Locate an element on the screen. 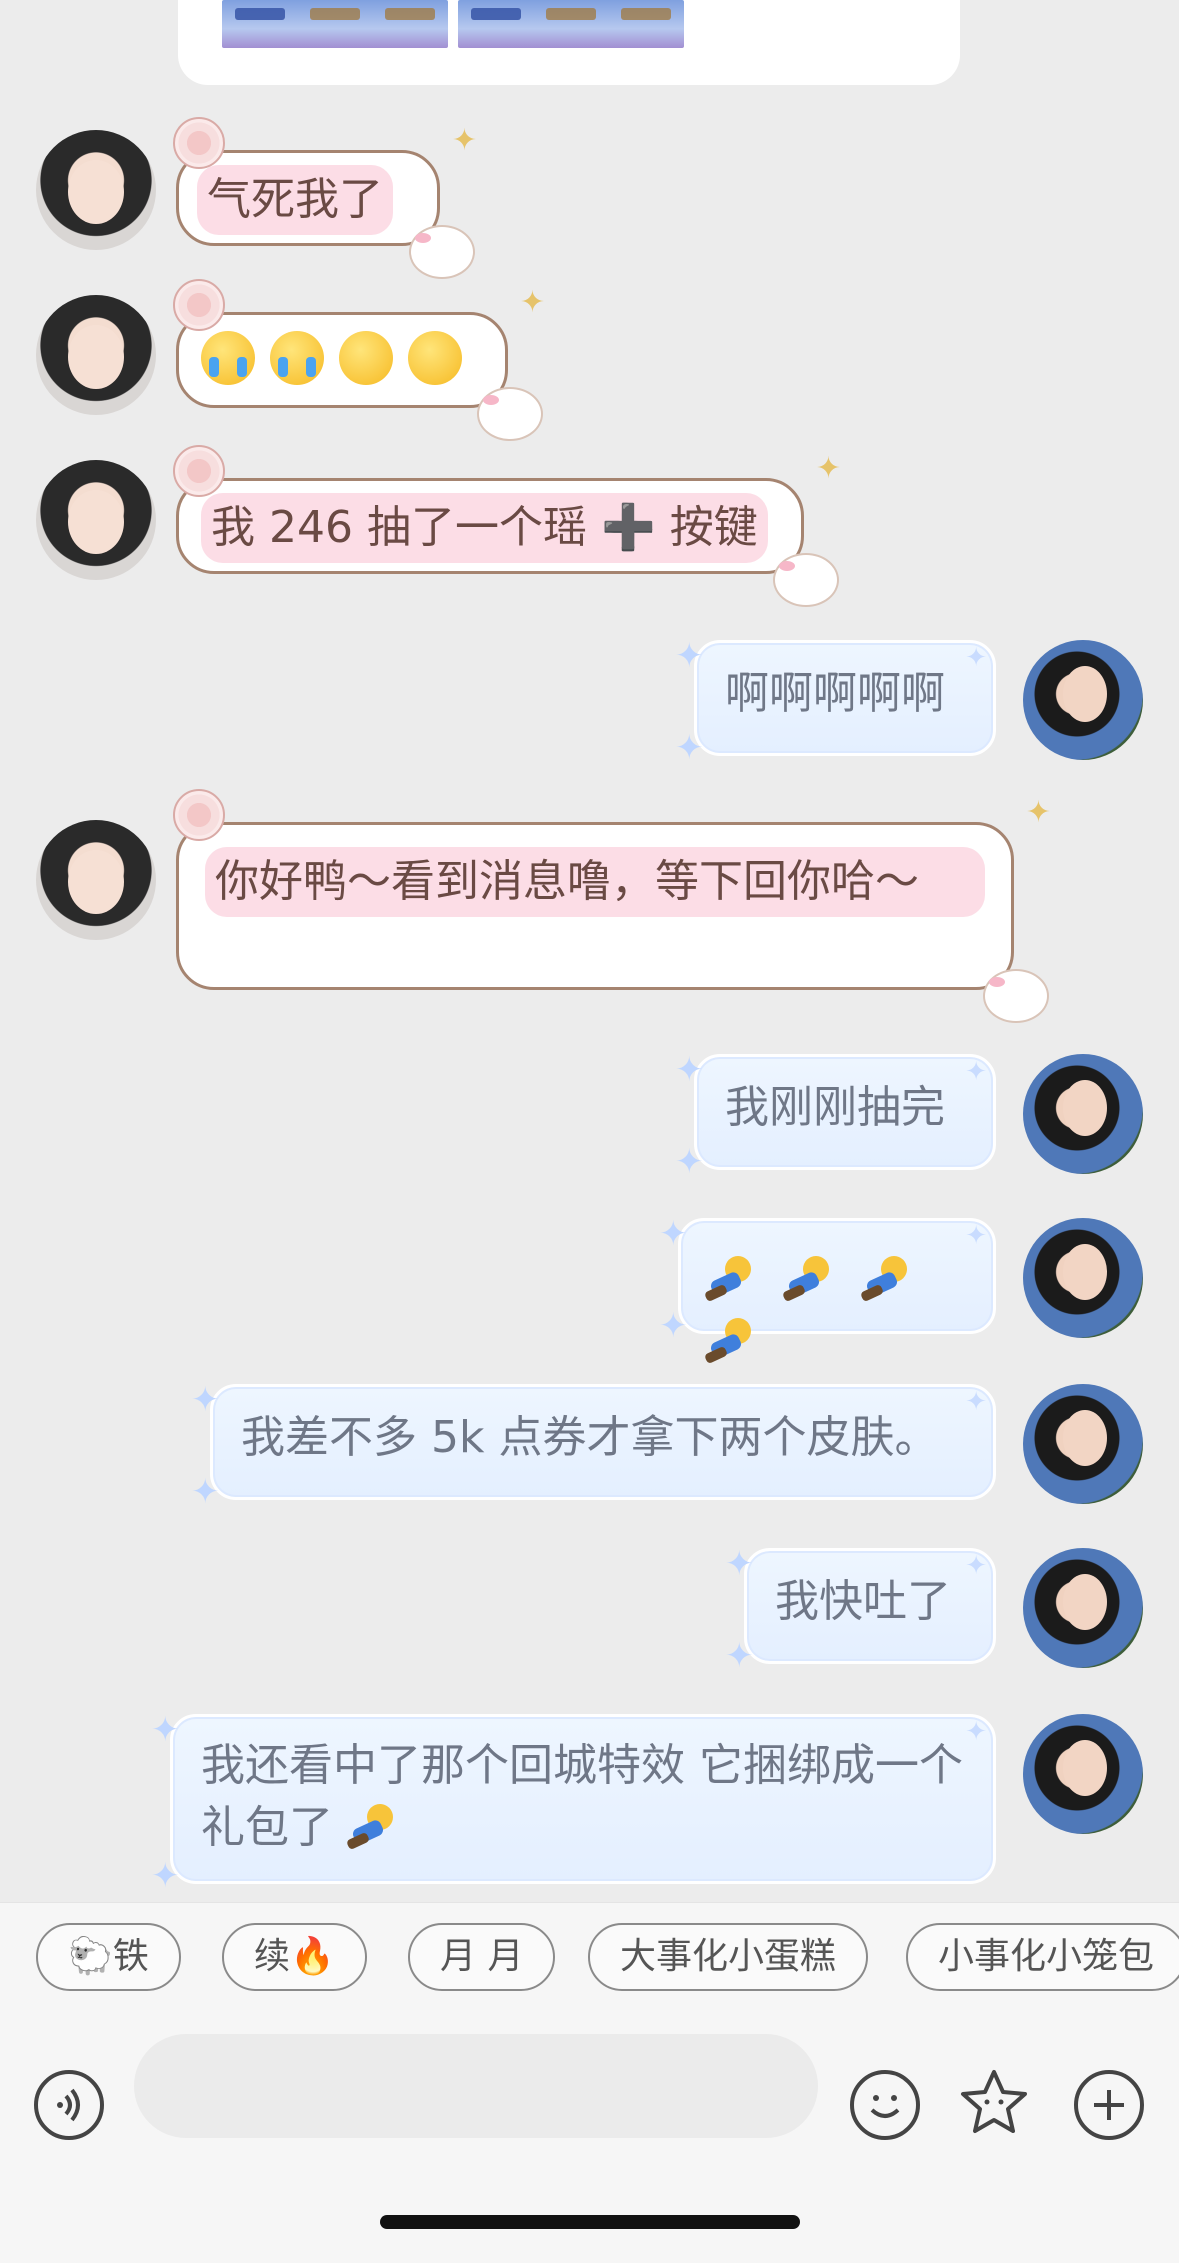 The image size is (1179, 2263). message-input is located at coordinates (476, 2086).